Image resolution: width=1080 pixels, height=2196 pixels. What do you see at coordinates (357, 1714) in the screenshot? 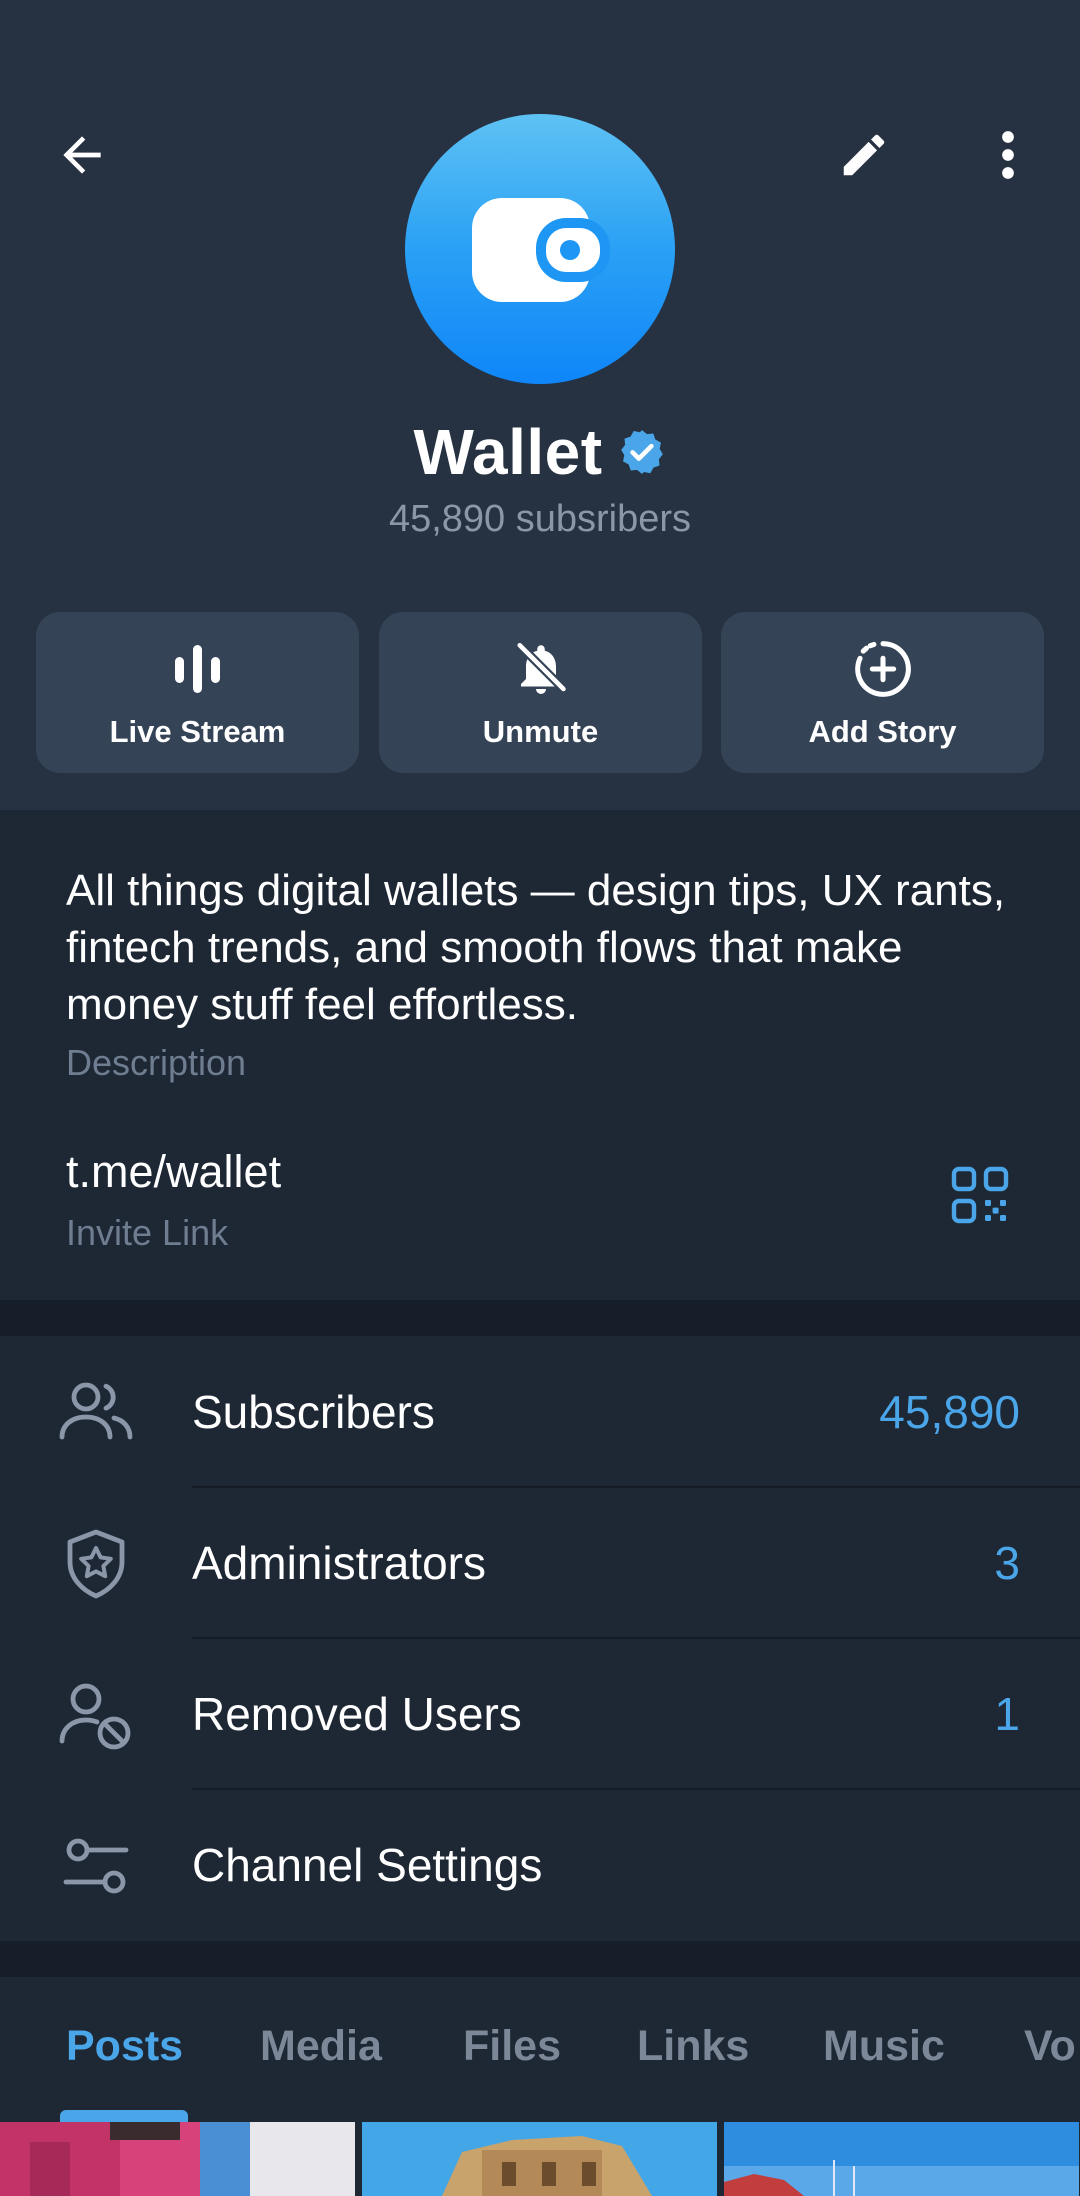
I see `removed-users-label: Removed Users` at bounding box center [357, 1714].